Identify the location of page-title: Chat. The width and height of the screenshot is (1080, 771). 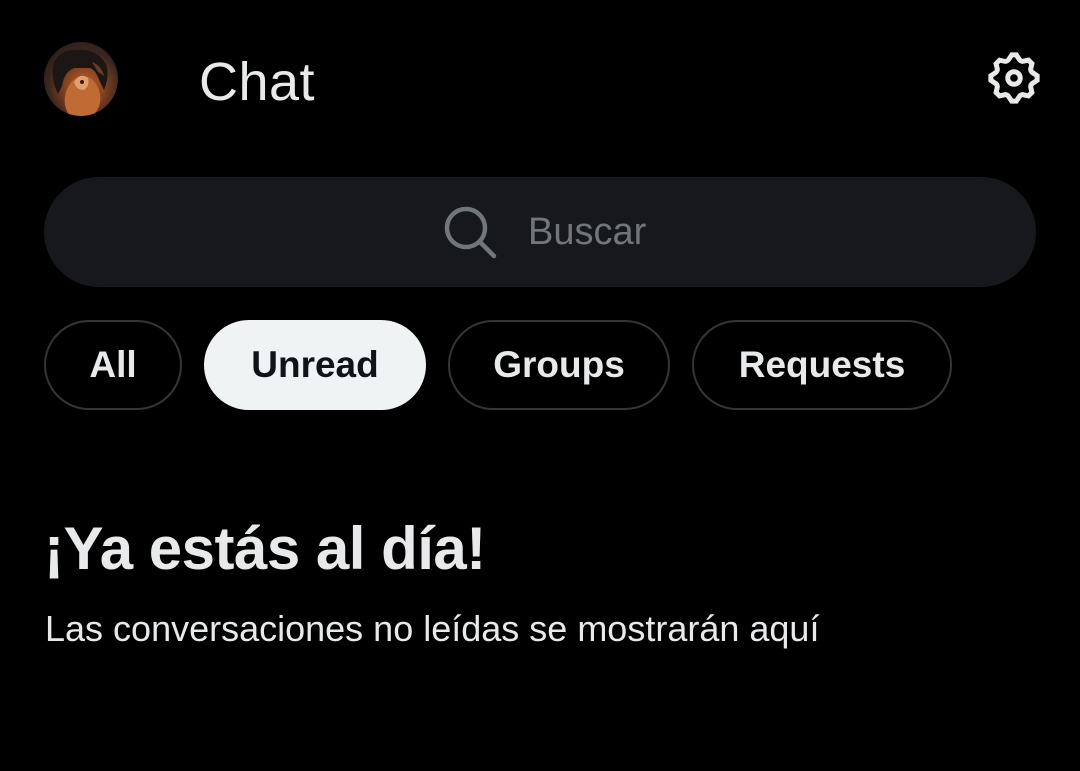
(257, 82).